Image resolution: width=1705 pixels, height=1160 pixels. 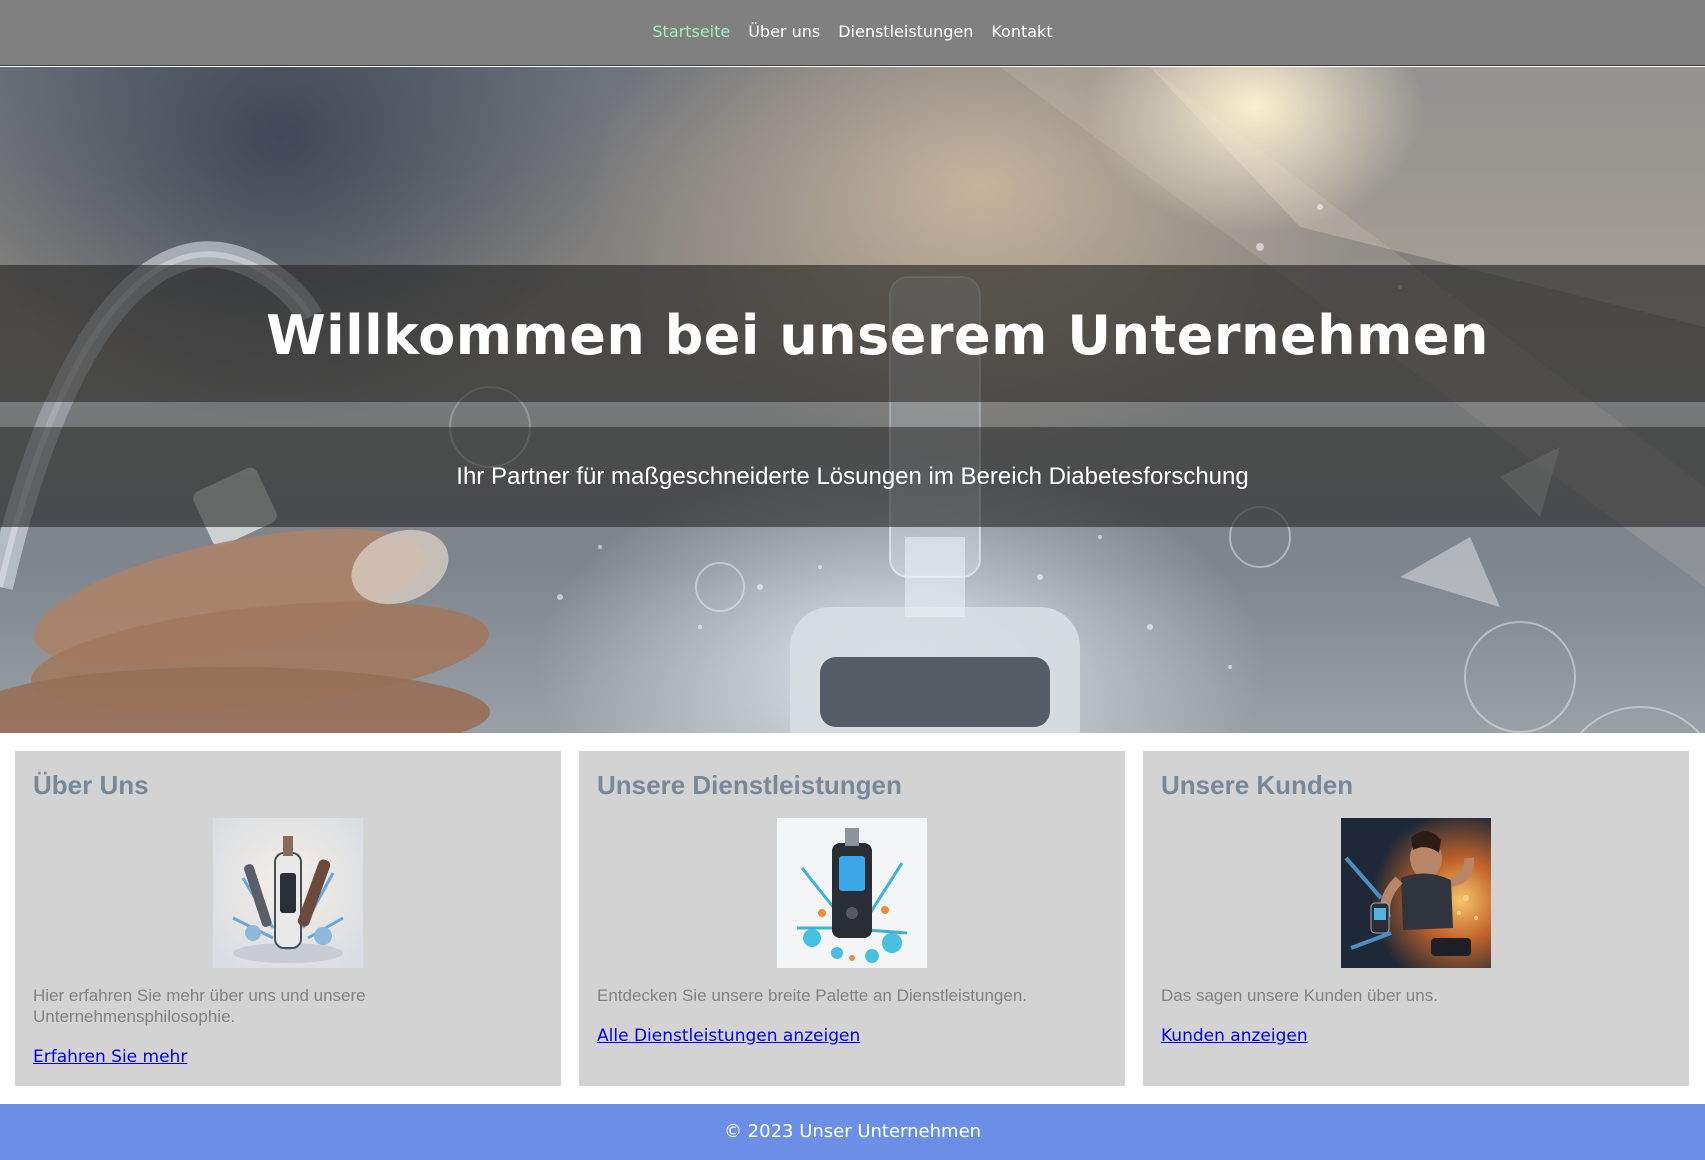 I want to click on nav-link-startseite: Startseite, so click(x=691, y=32).